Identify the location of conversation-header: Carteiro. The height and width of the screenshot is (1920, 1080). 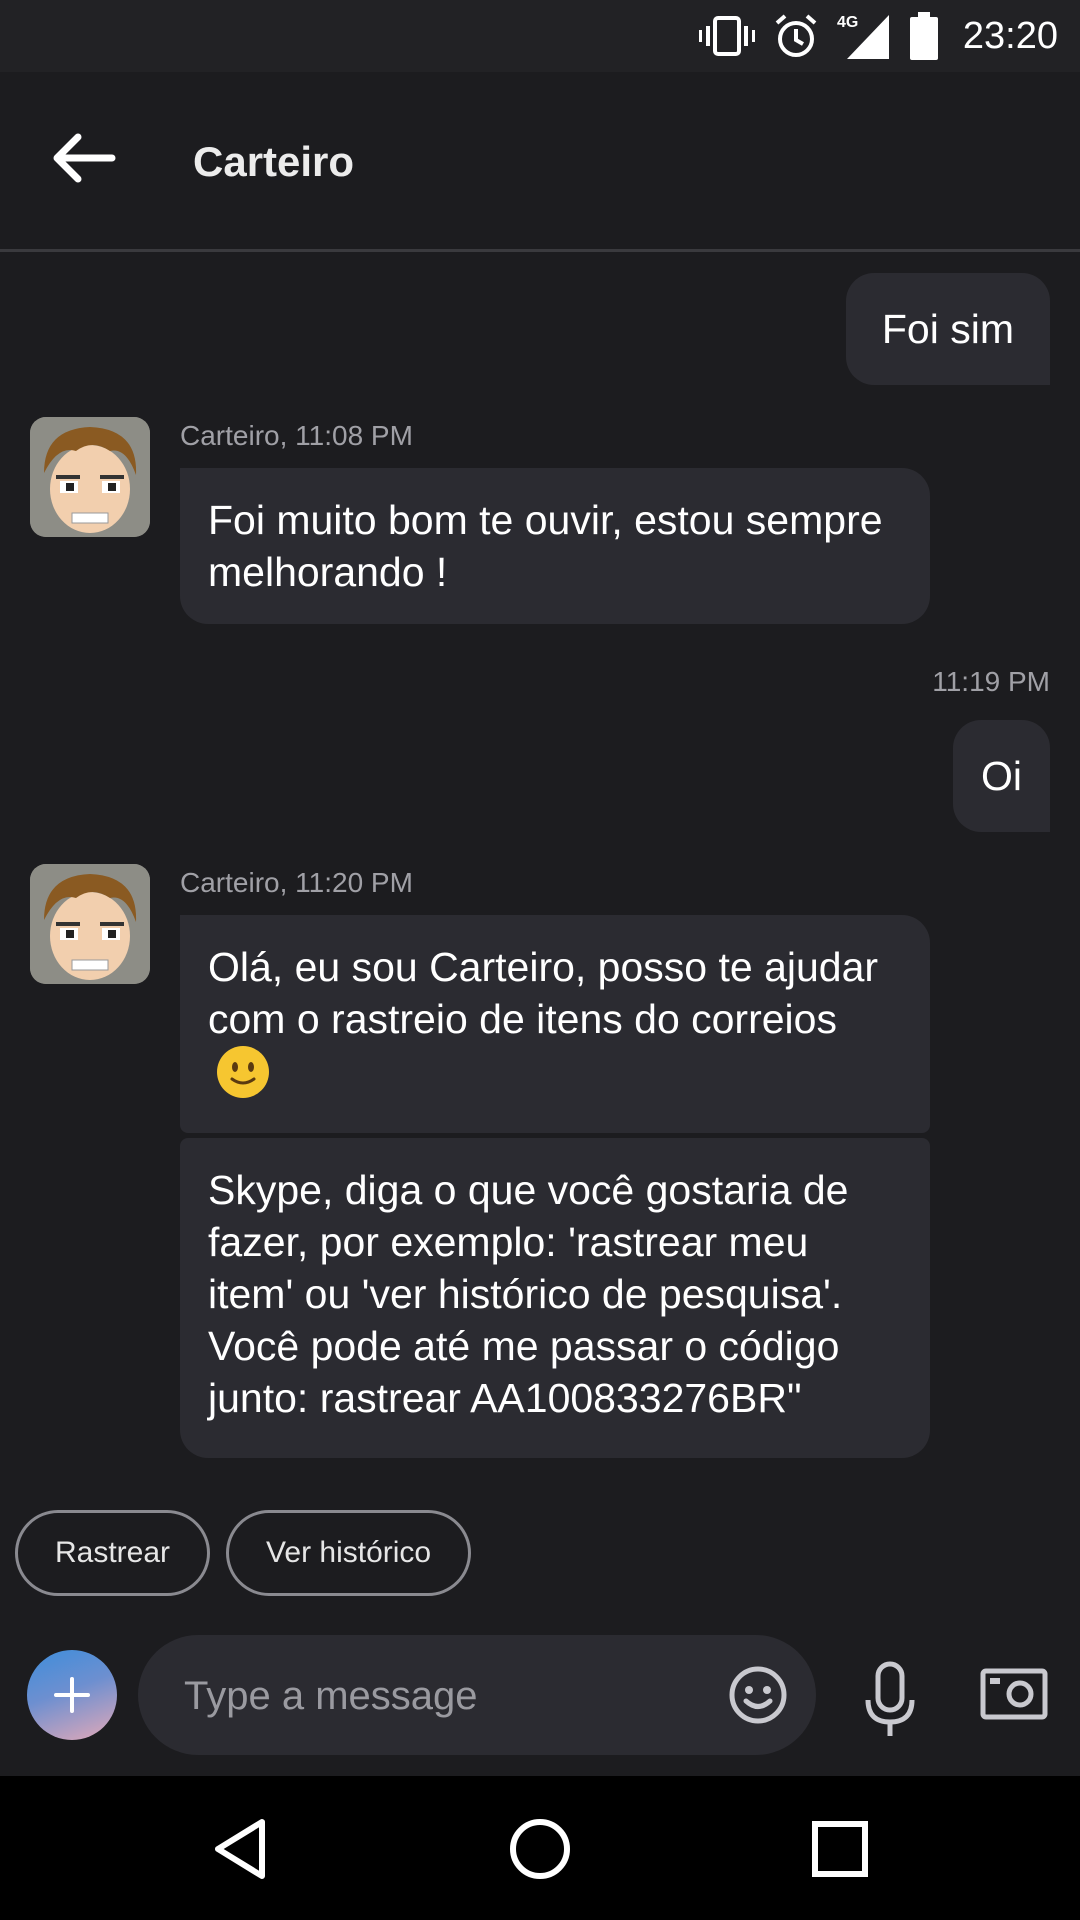
(540, 162).